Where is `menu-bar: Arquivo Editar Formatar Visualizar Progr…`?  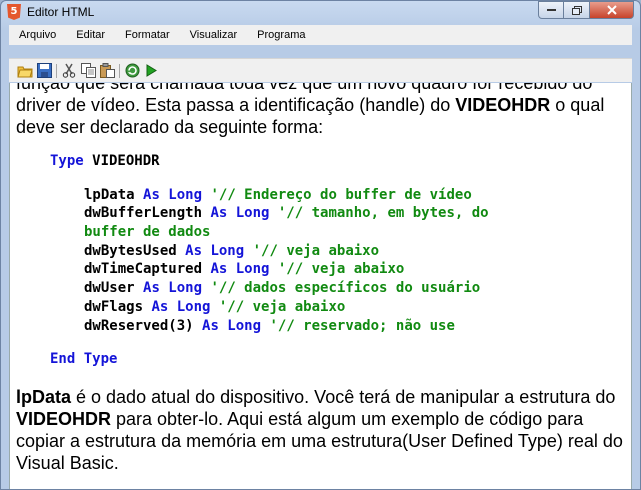
menu-bar: Arquivo Editar Formatar Visualizar Progr… is located at coordinates (320, 35).